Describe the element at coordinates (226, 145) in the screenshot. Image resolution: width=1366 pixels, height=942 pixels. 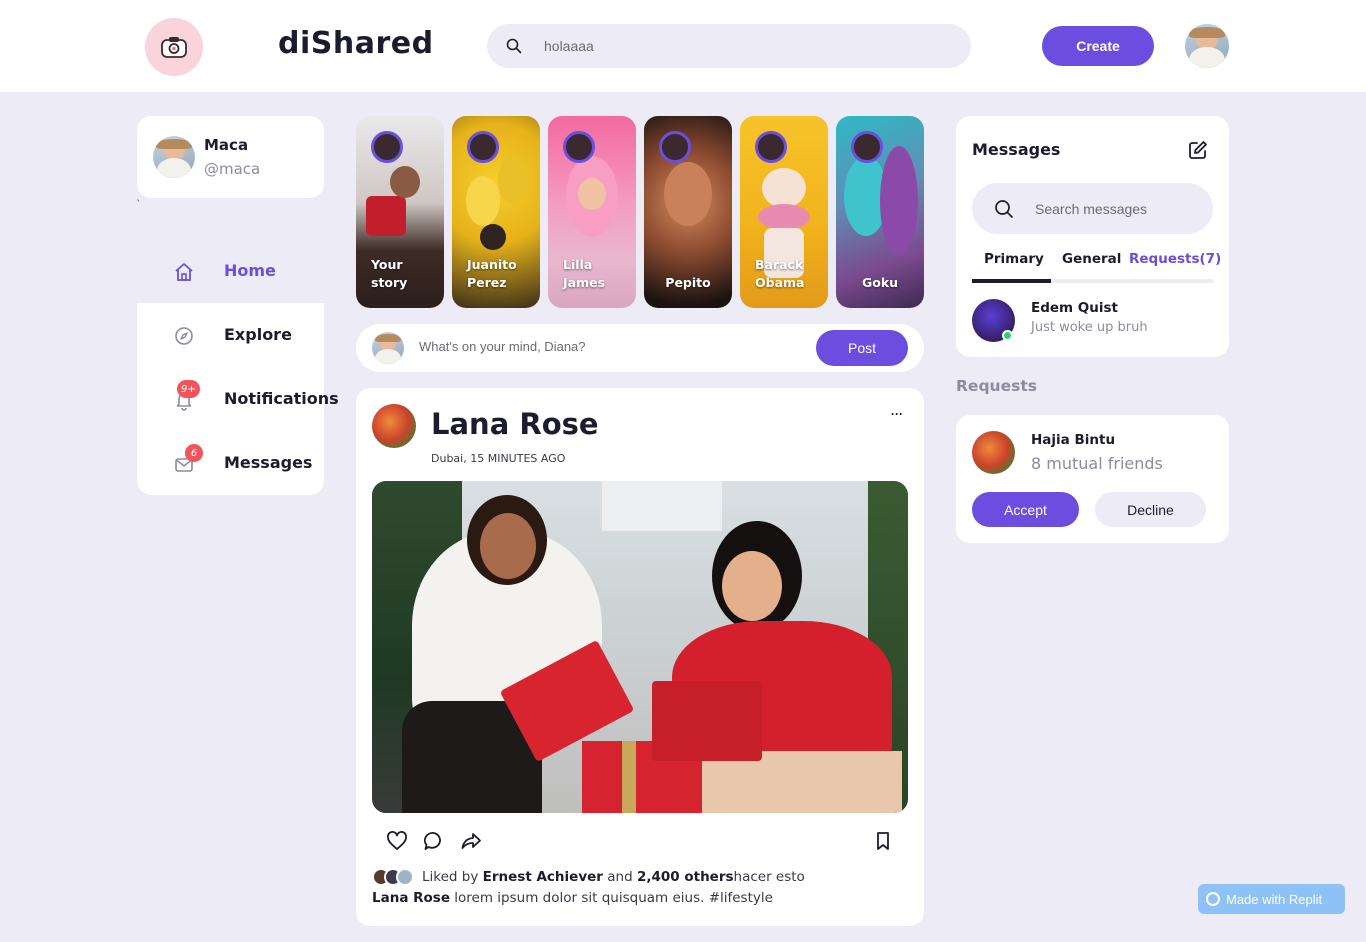
I see `profile-name: Maca` at that location.